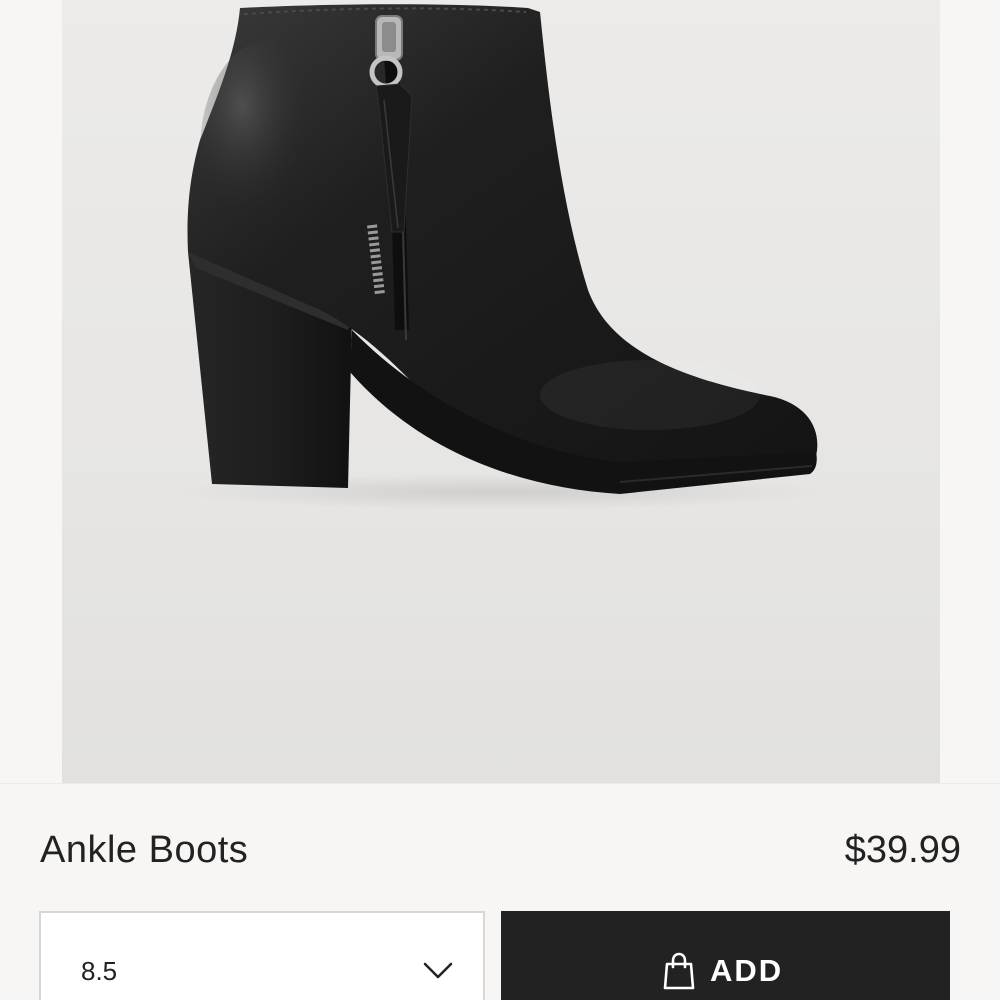 This screenshot has width=1000, height=1000. What do you see at coordinates (144, 850) in the screenshot?
I see `product-name: Ankle Boots` at bounding box center [144, 850].